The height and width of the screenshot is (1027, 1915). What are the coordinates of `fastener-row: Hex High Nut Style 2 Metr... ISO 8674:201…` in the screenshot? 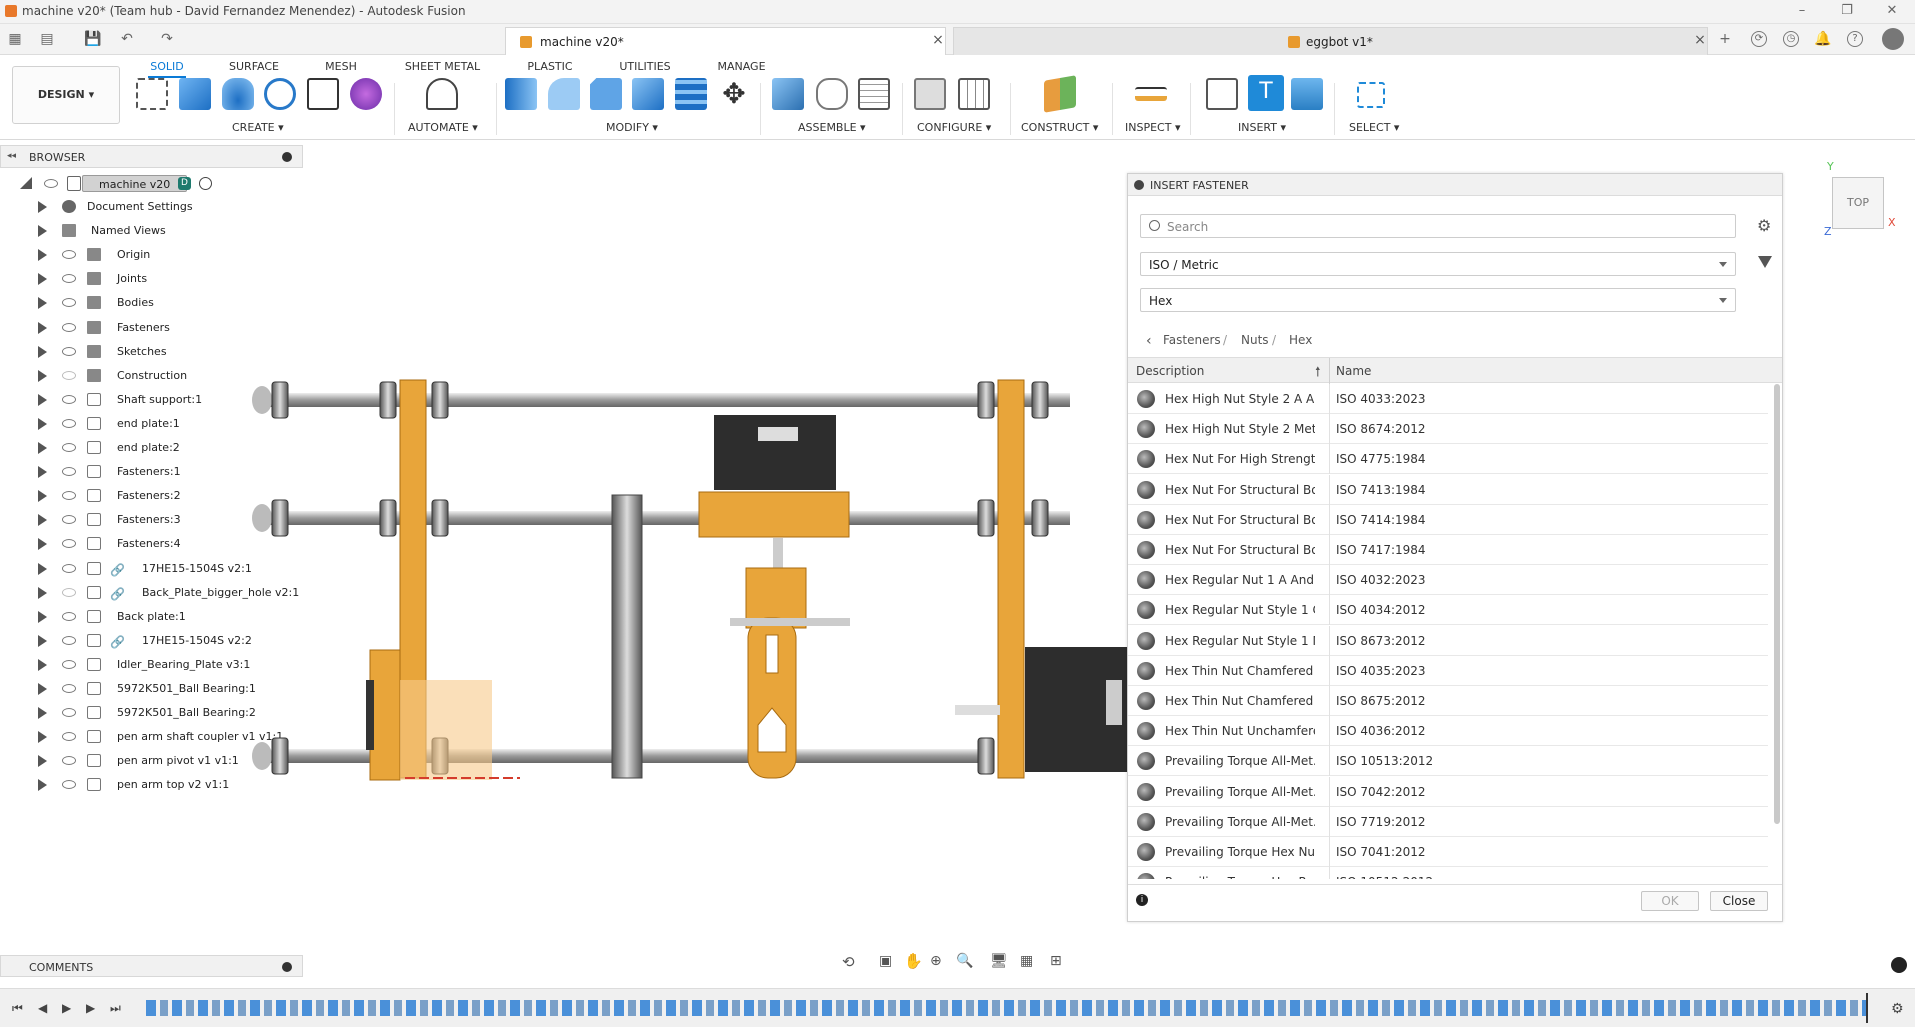 It's located at (1448, 429).